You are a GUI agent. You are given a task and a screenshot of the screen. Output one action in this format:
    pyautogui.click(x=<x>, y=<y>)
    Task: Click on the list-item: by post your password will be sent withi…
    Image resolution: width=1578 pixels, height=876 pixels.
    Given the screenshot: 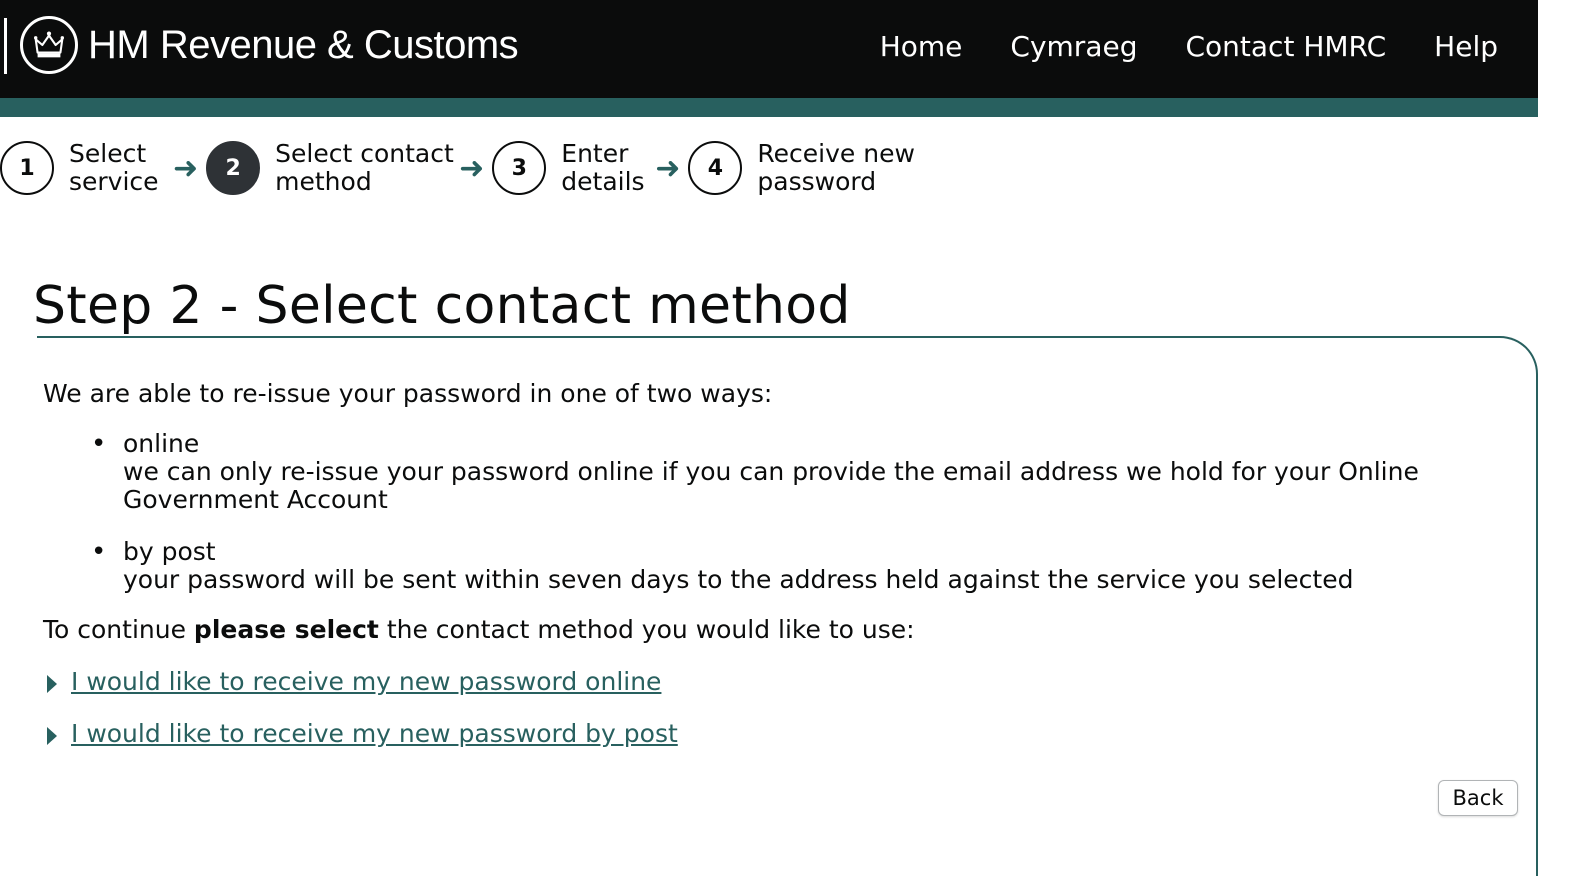 What is the action you would take?
    pyautogui.click(x=773, y=566)
    